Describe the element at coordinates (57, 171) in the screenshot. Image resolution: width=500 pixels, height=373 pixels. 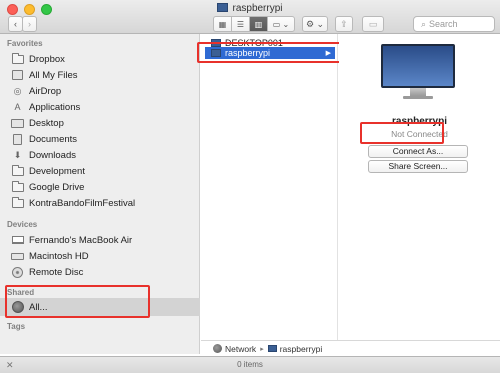
I see `sidebar-item-label: Development` at that location.